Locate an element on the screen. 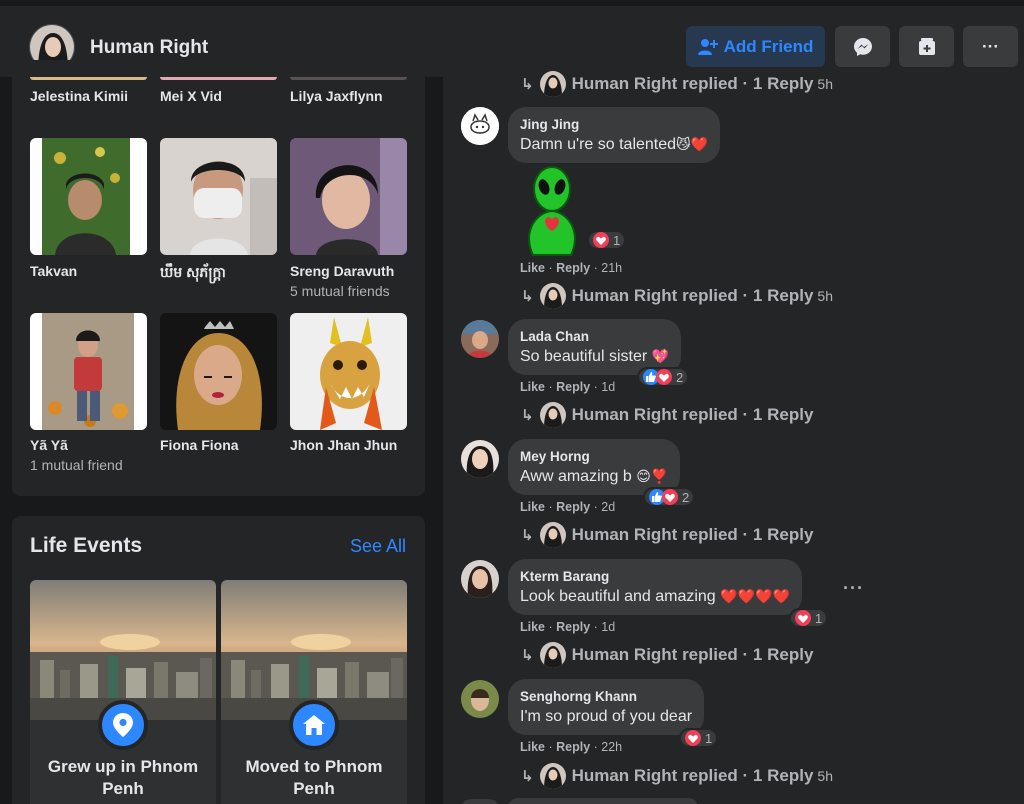 The width and height of the screenshot is (1024, 804). comment-body: Aww amazing b is located at coordinates (576, 476).